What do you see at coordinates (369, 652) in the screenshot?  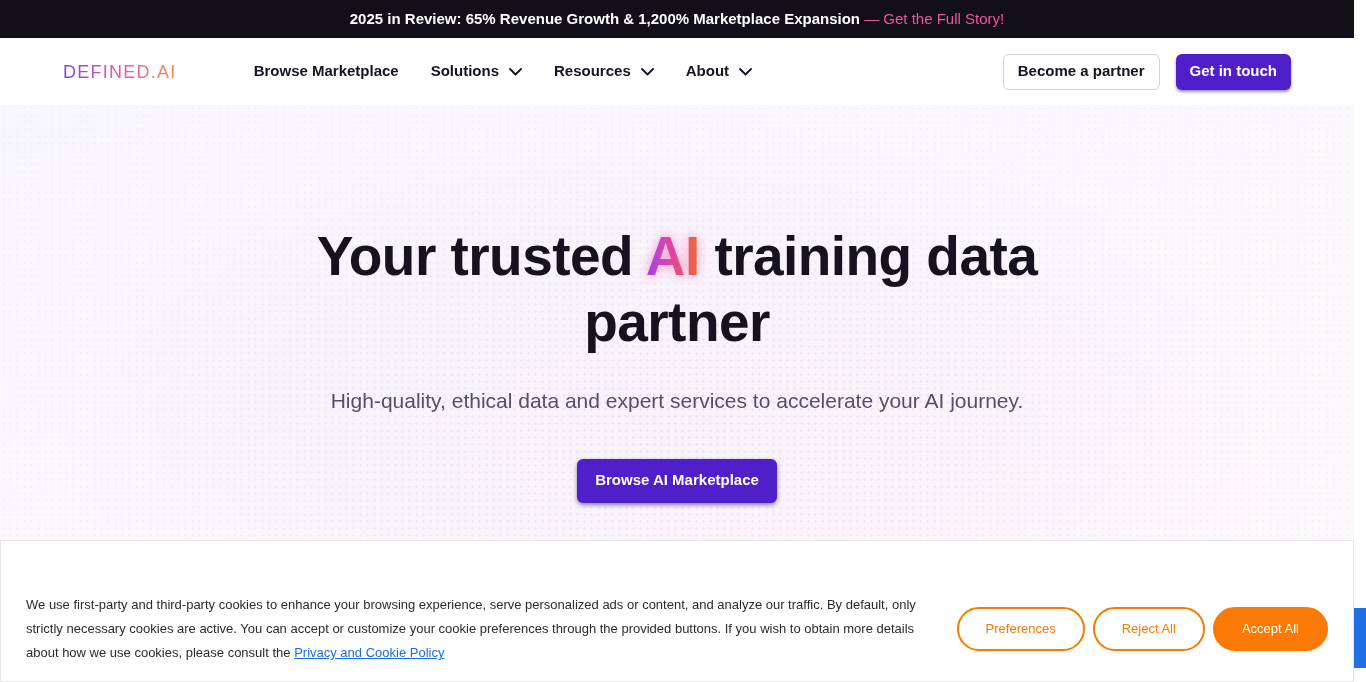 I see `privacy-policy-link: Privacy and Cookie Policy` at bounding box center [369, 652].